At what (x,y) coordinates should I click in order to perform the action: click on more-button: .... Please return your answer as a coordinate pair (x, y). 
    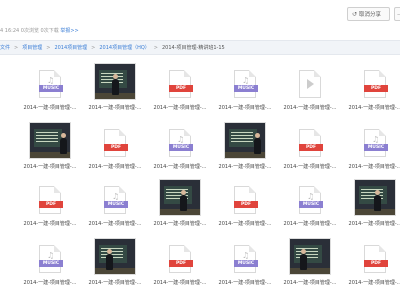
    Looking at the image, I should click on (397, 14).